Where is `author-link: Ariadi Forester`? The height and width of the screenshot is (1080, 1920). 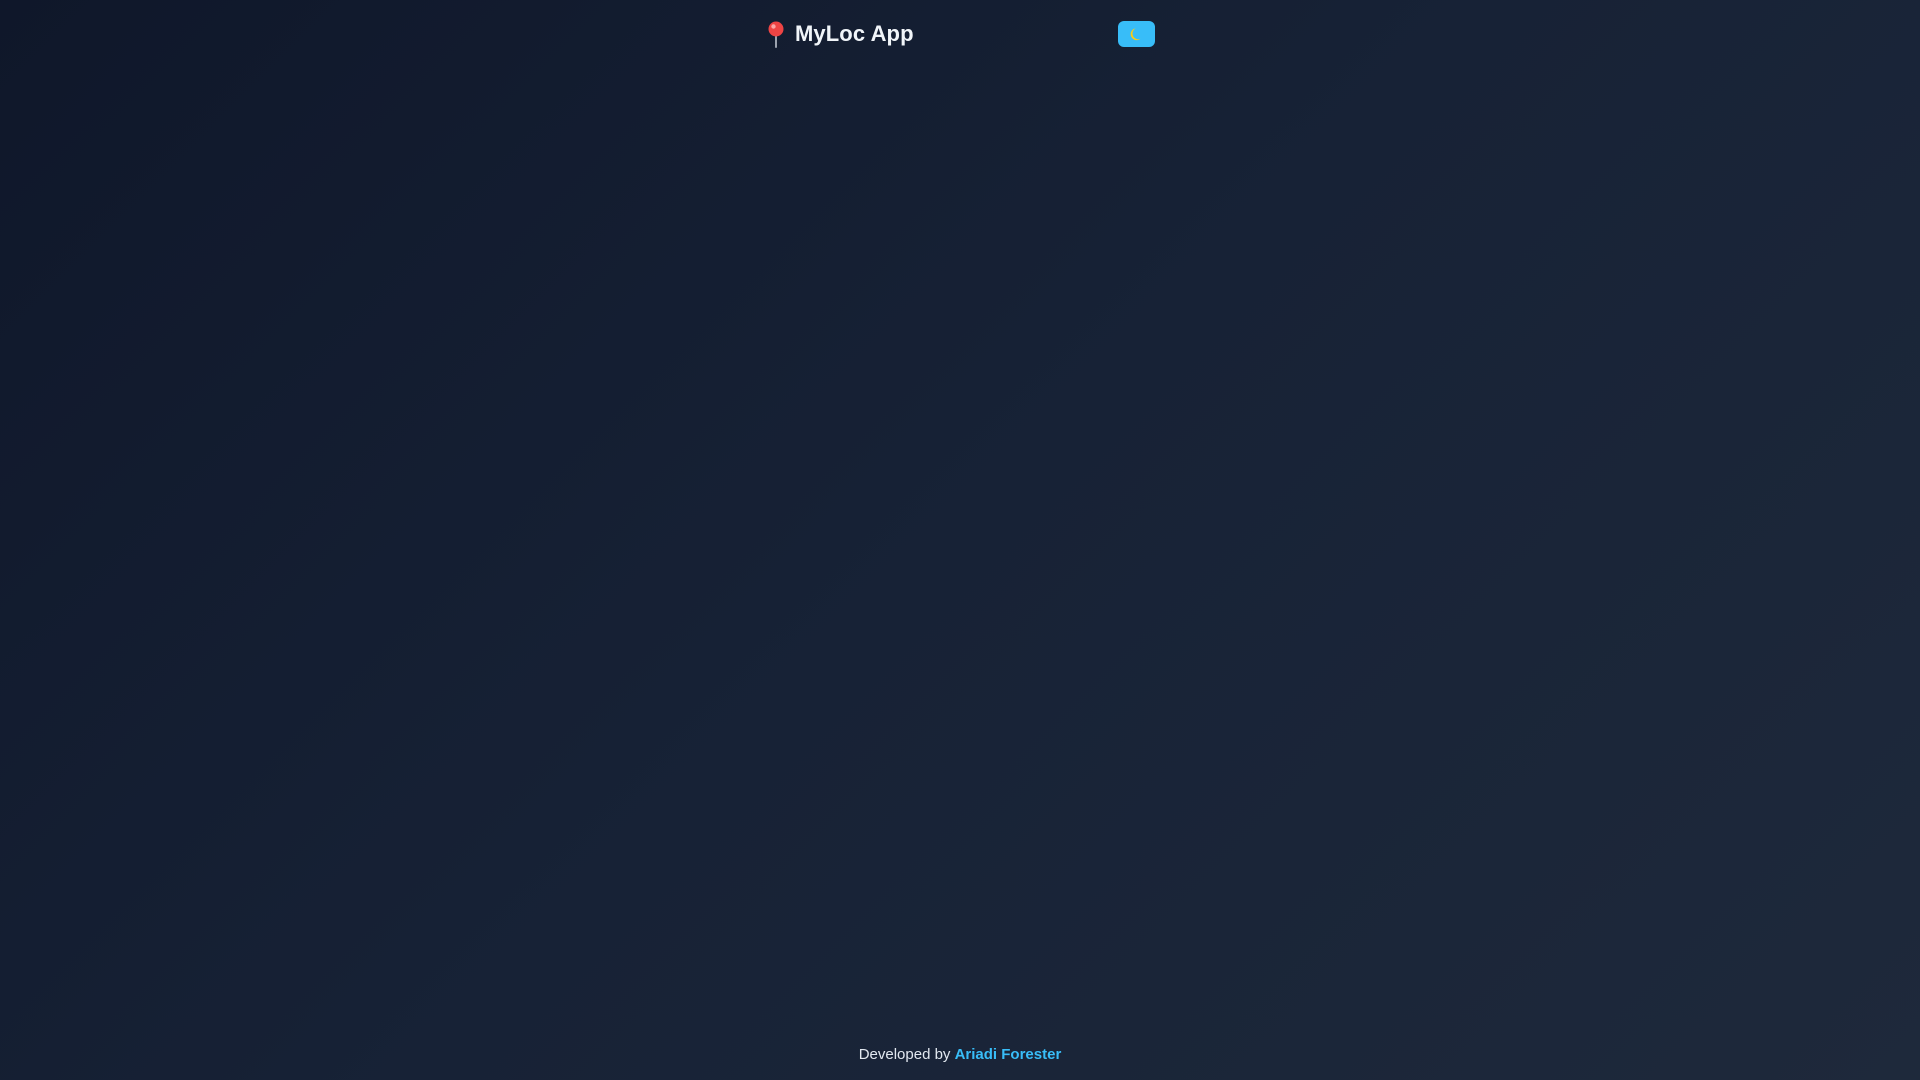 author-link: Ariadi Forester is located at coordinates (1008, 1054).